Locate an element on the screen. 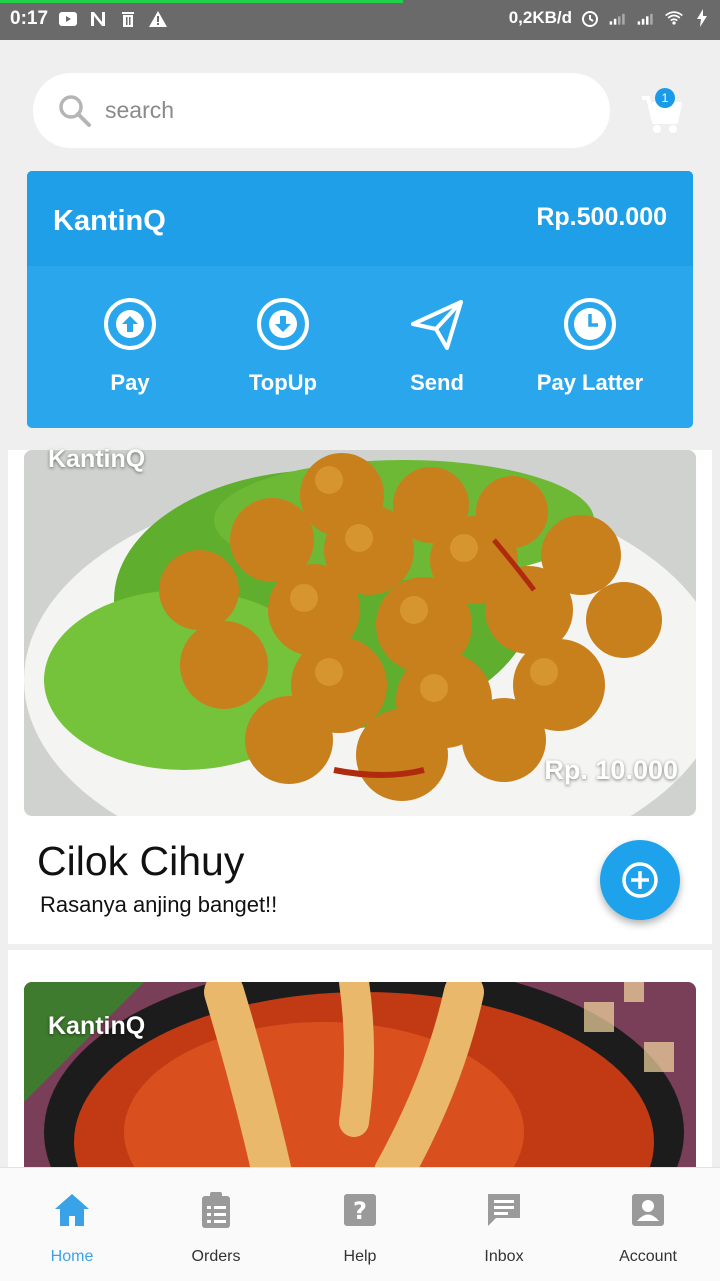 This screenshot has width=720, height=1281. send-button: Send is located at coordinates (437, 346).